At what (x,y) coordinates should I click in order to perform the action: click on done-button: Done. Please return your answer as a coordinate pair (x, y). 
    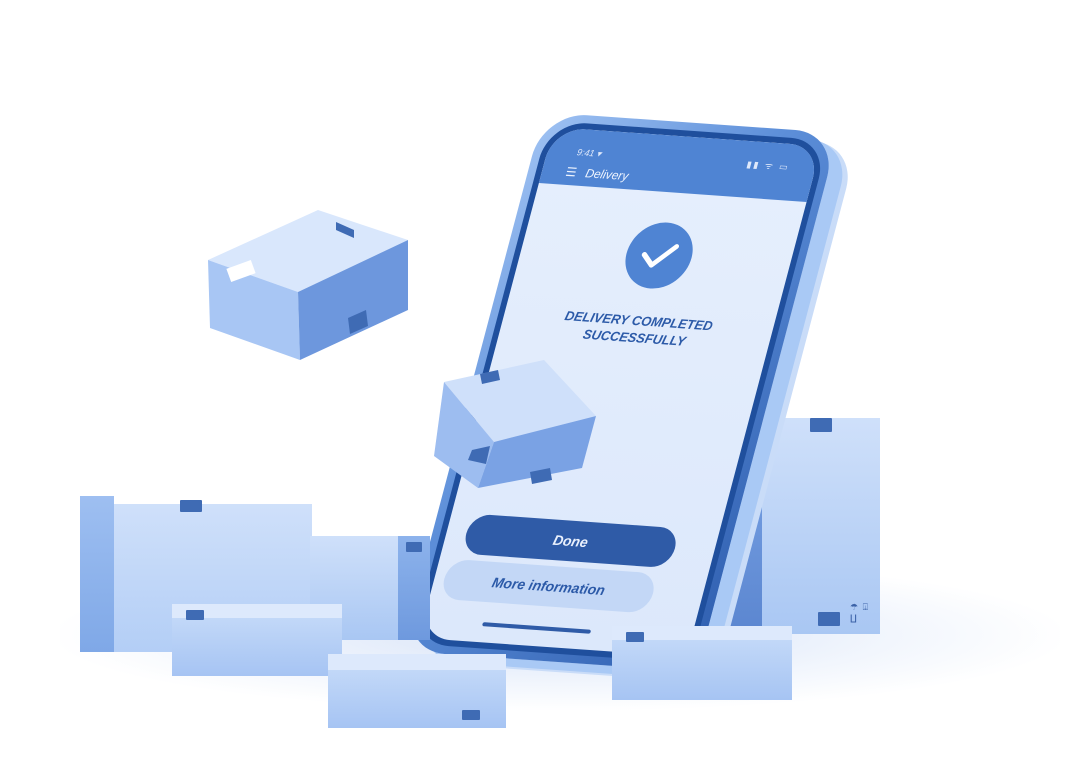
    Looking at the image, I should click on (571, 541).